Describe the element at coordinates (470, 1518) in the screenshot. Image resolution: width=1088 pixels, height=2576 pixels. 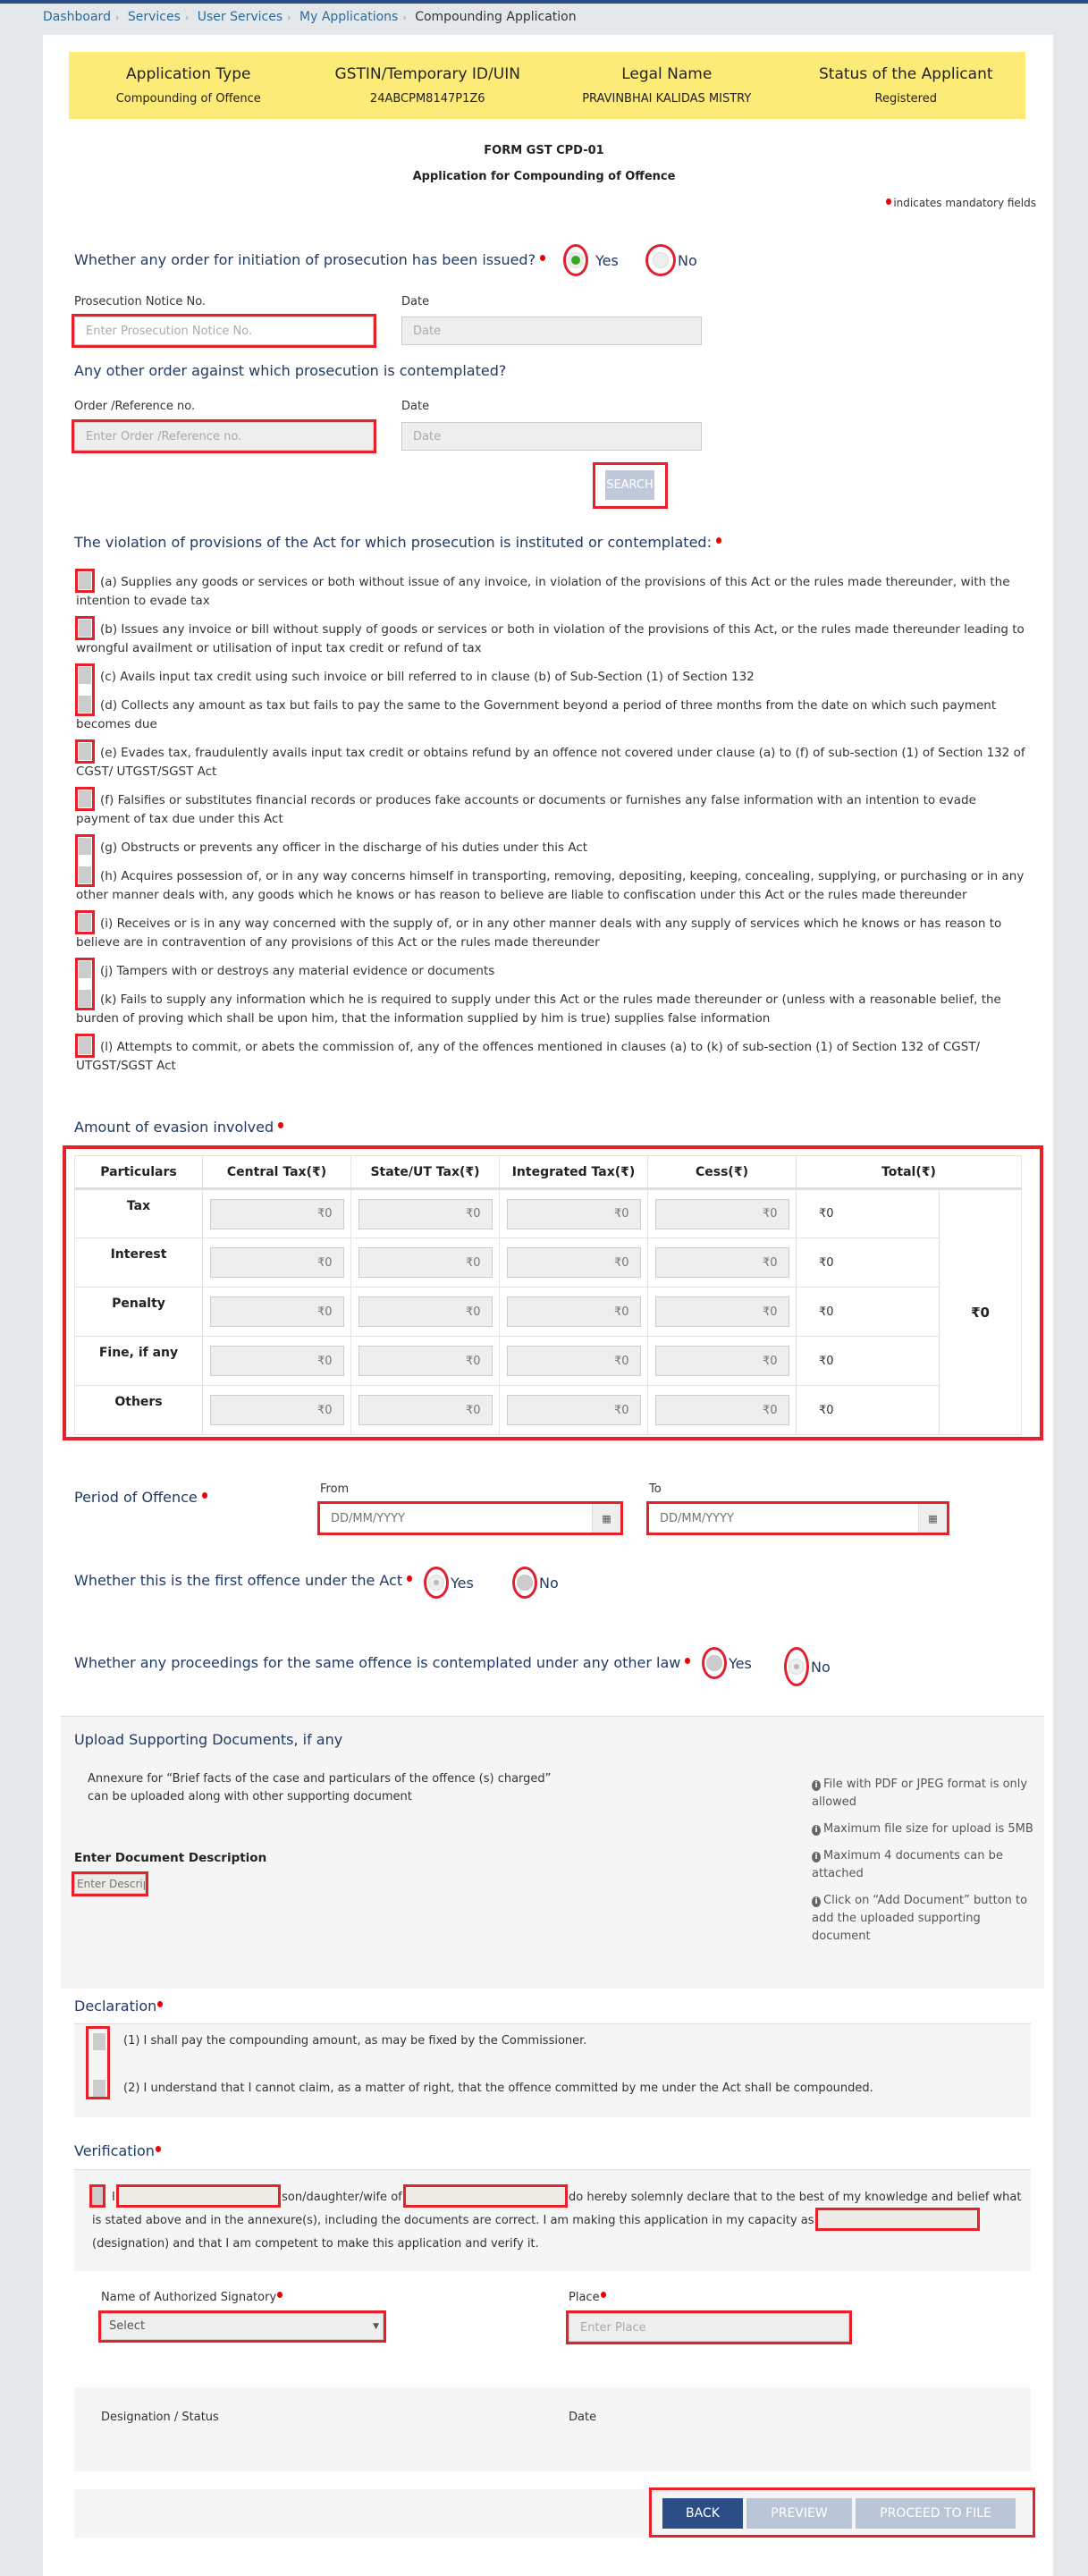
I see `period-from-input: ▦` at that location.